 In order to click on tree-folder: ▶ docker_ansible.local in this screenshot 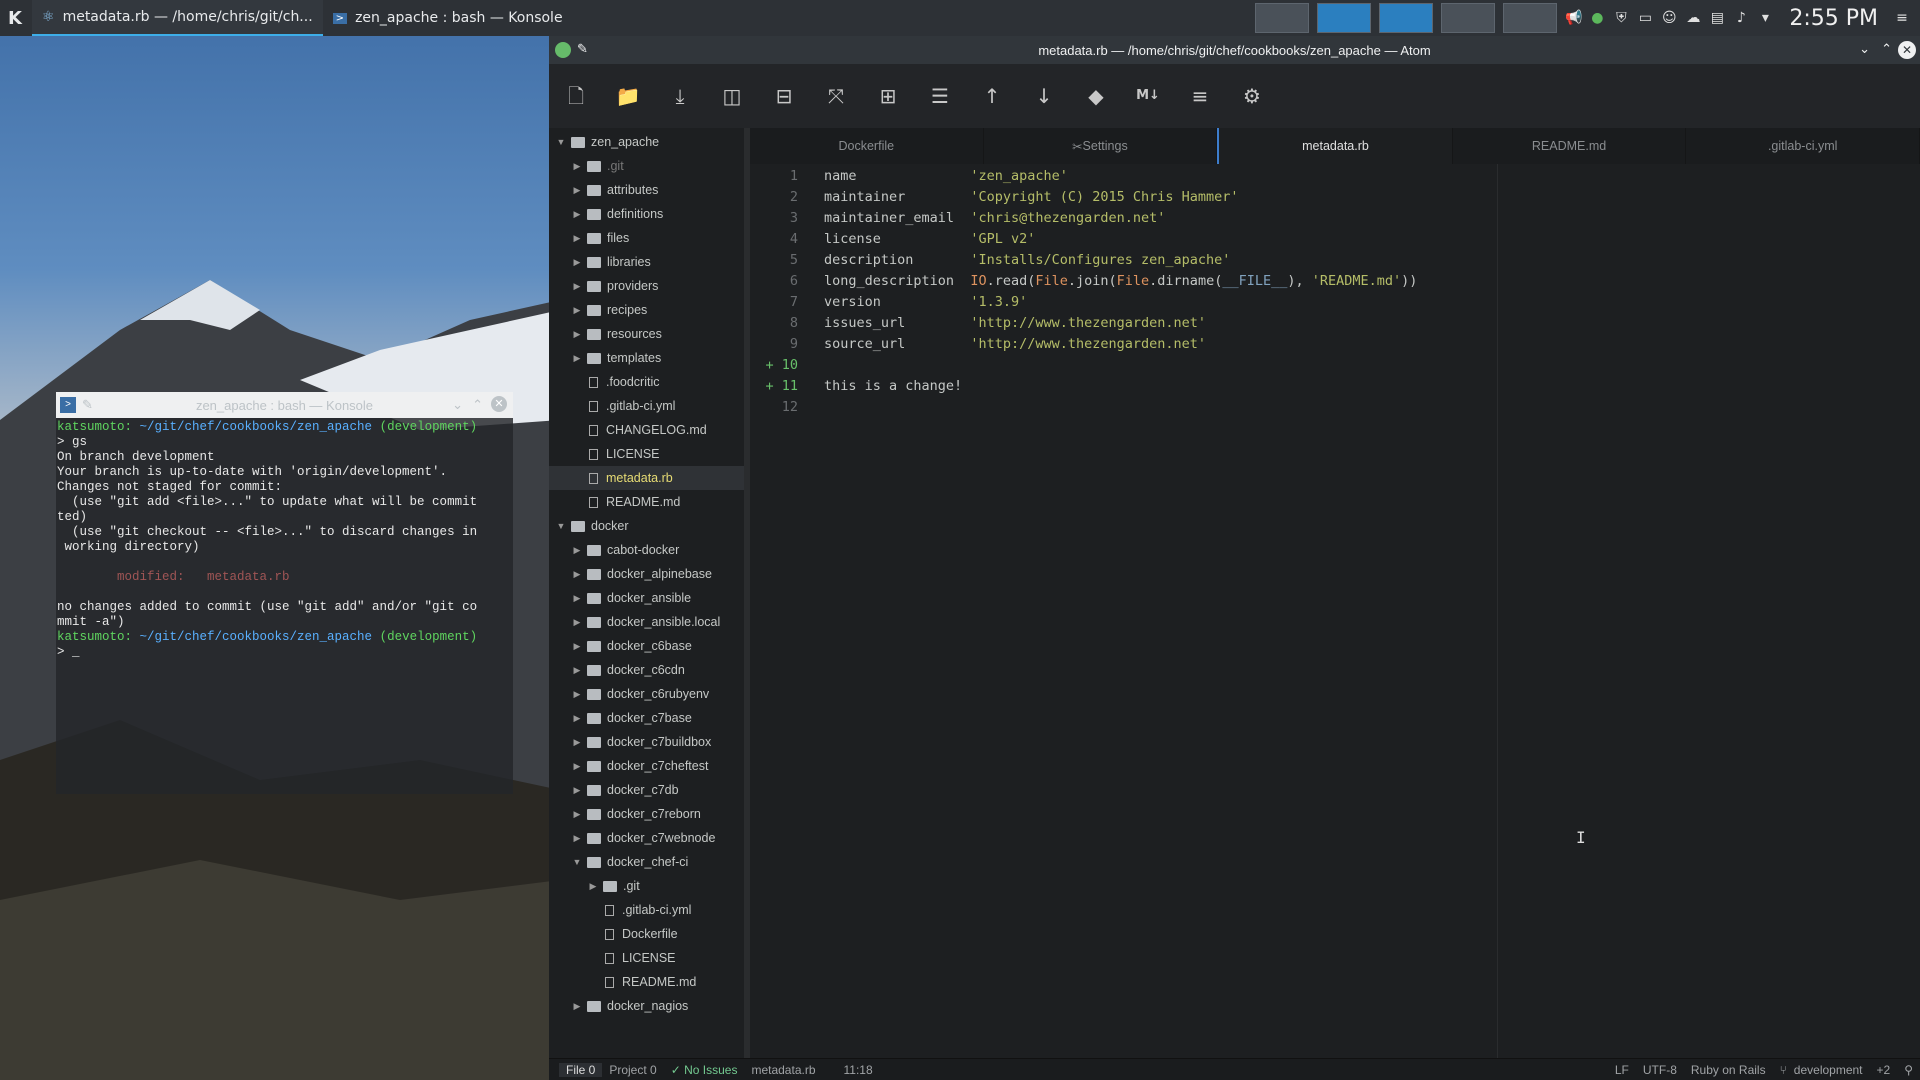, I will do `click(646, 622)`.